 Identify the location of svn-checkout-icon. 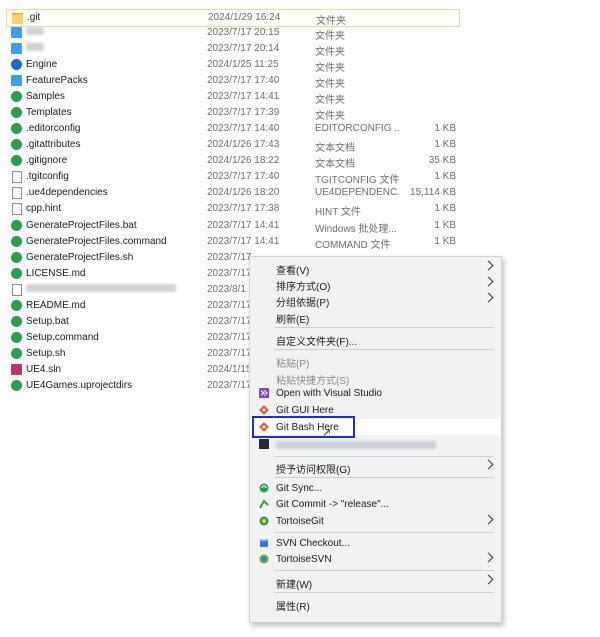
(264, 543).